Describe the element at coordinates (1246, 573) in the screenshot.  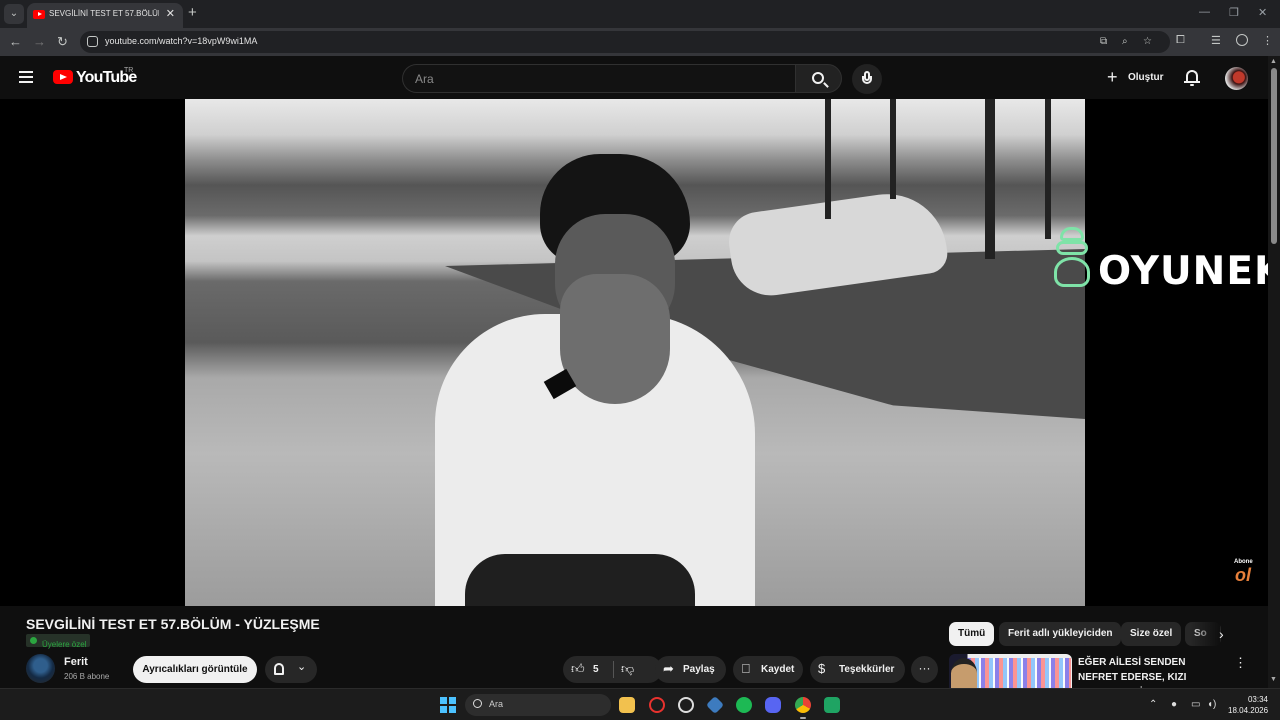
I see `subscribe-badge: Abone ol` at that location.